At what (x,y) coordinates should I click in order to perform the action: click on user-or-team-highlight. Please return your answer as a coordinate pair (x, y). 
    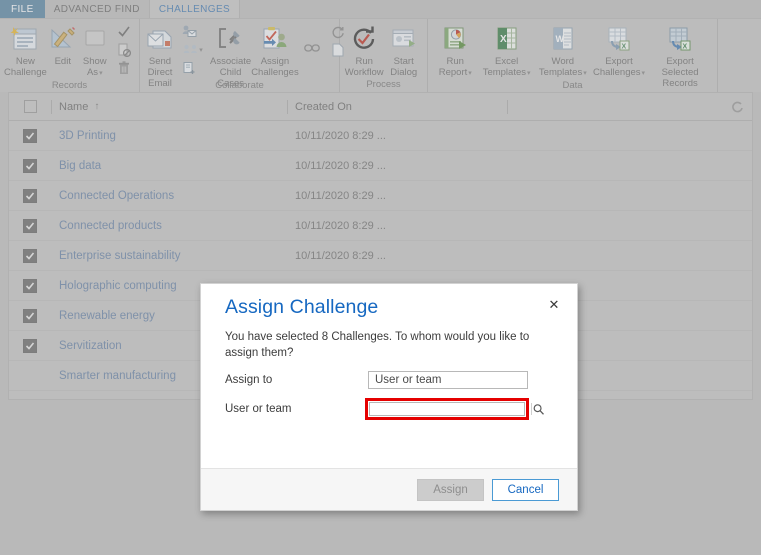
    Looking at the image, I should click on (455, 409).